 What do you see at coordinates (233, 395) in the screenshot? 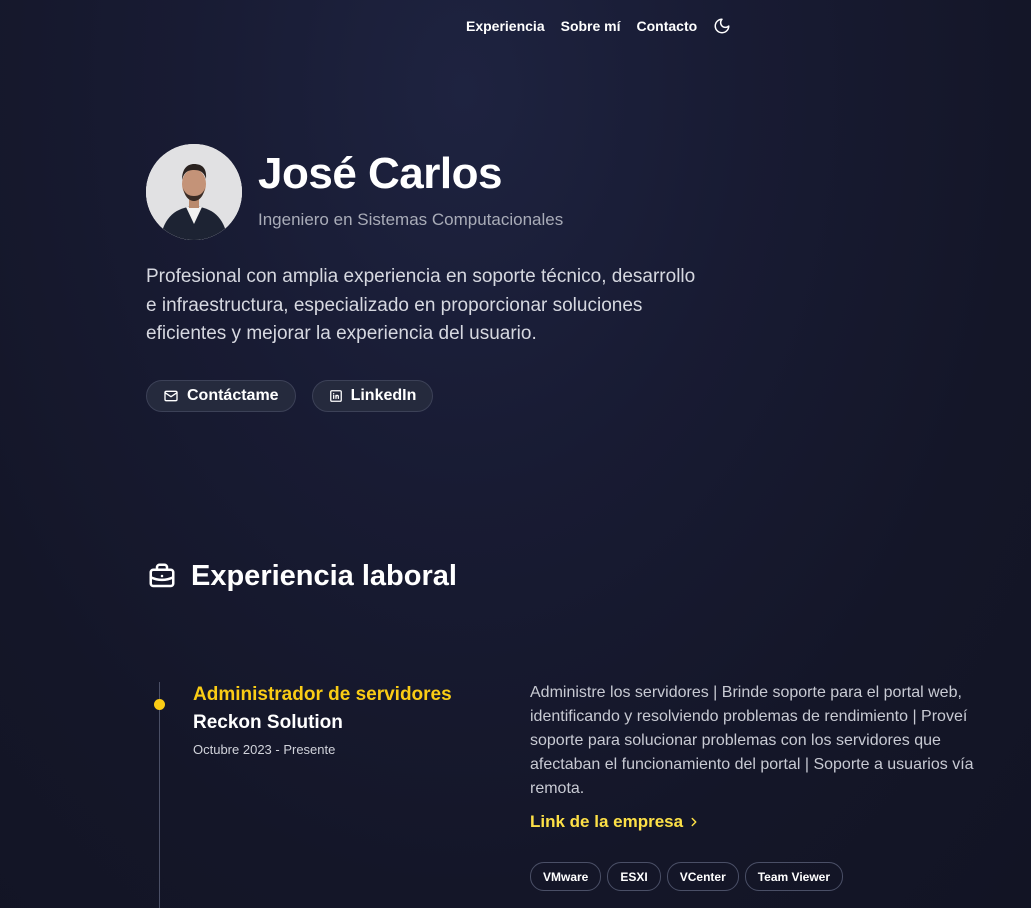
I see `contact-button-label: Contáctame` at bounding box center [233, 395].